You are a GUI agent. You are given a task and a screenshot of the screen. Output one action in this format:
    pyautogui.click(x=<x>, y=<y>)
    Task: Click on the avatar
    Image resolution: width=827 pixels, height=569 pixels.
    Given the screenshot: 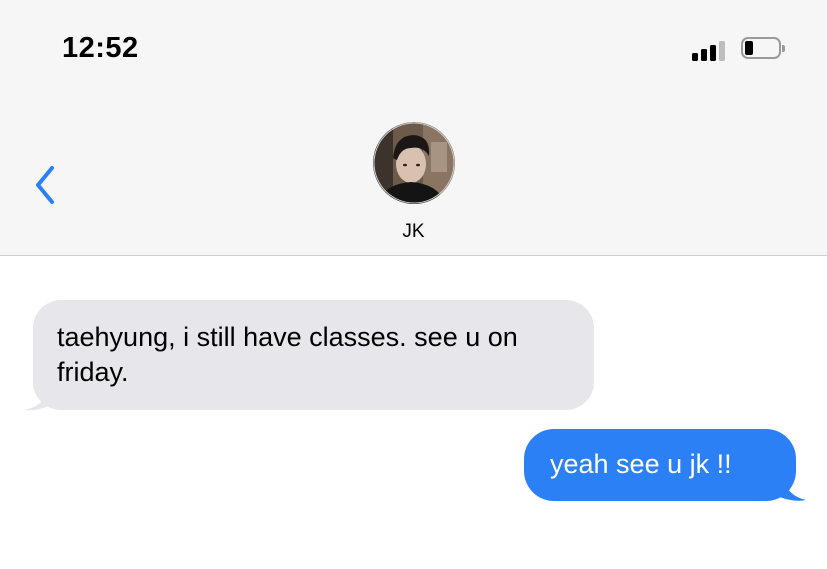 What is the action you would take?
    pyautogui.click(x=414, y=163)
    